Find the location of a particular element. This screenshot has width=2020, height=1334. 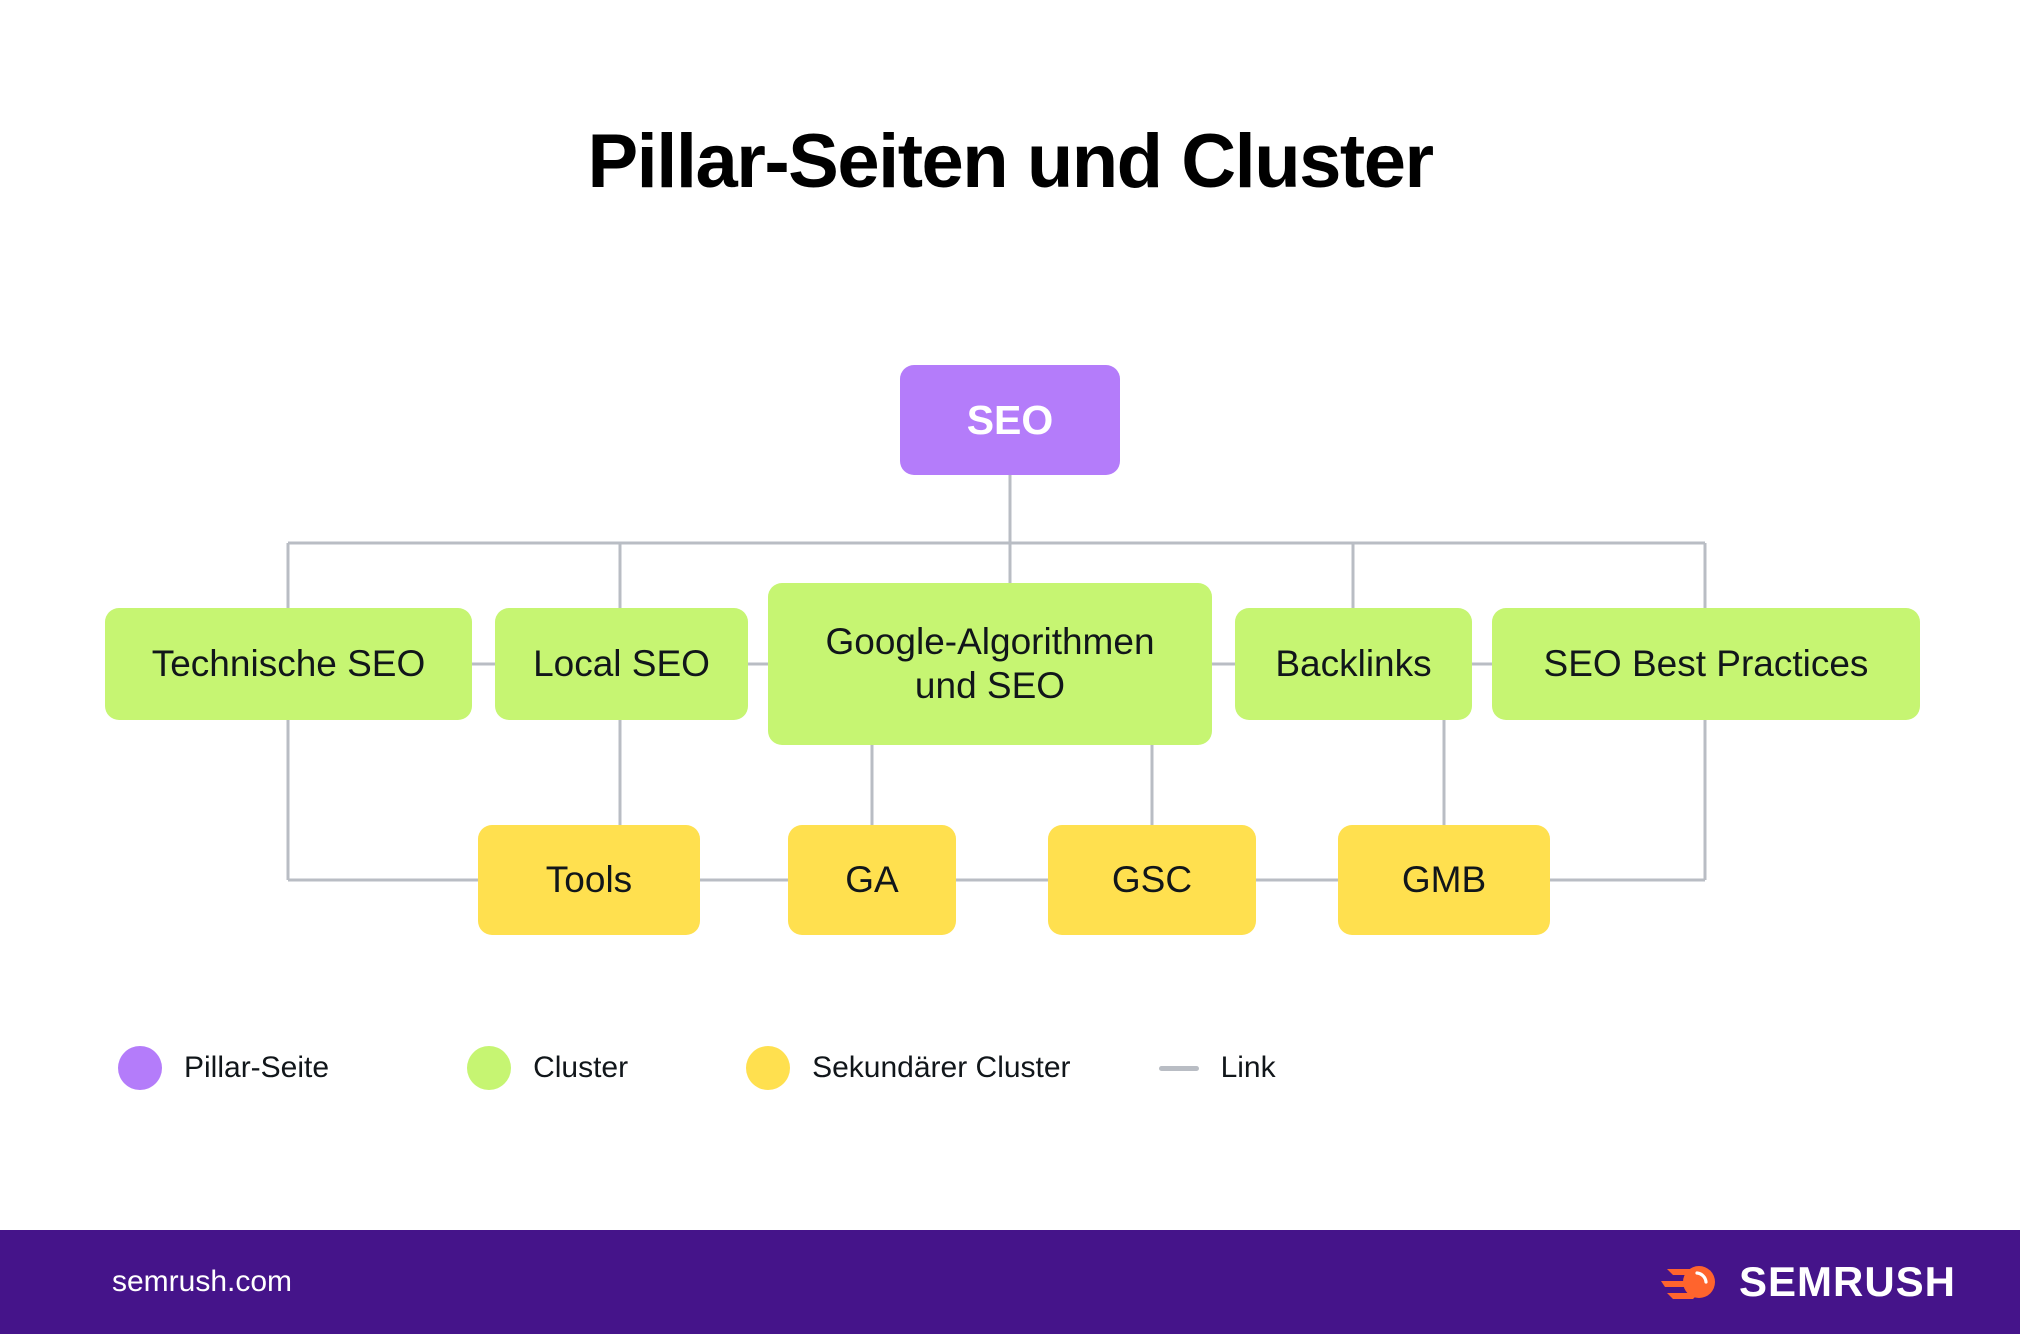

node-local-seo: Local SEO is located at coordinates (621, 664).